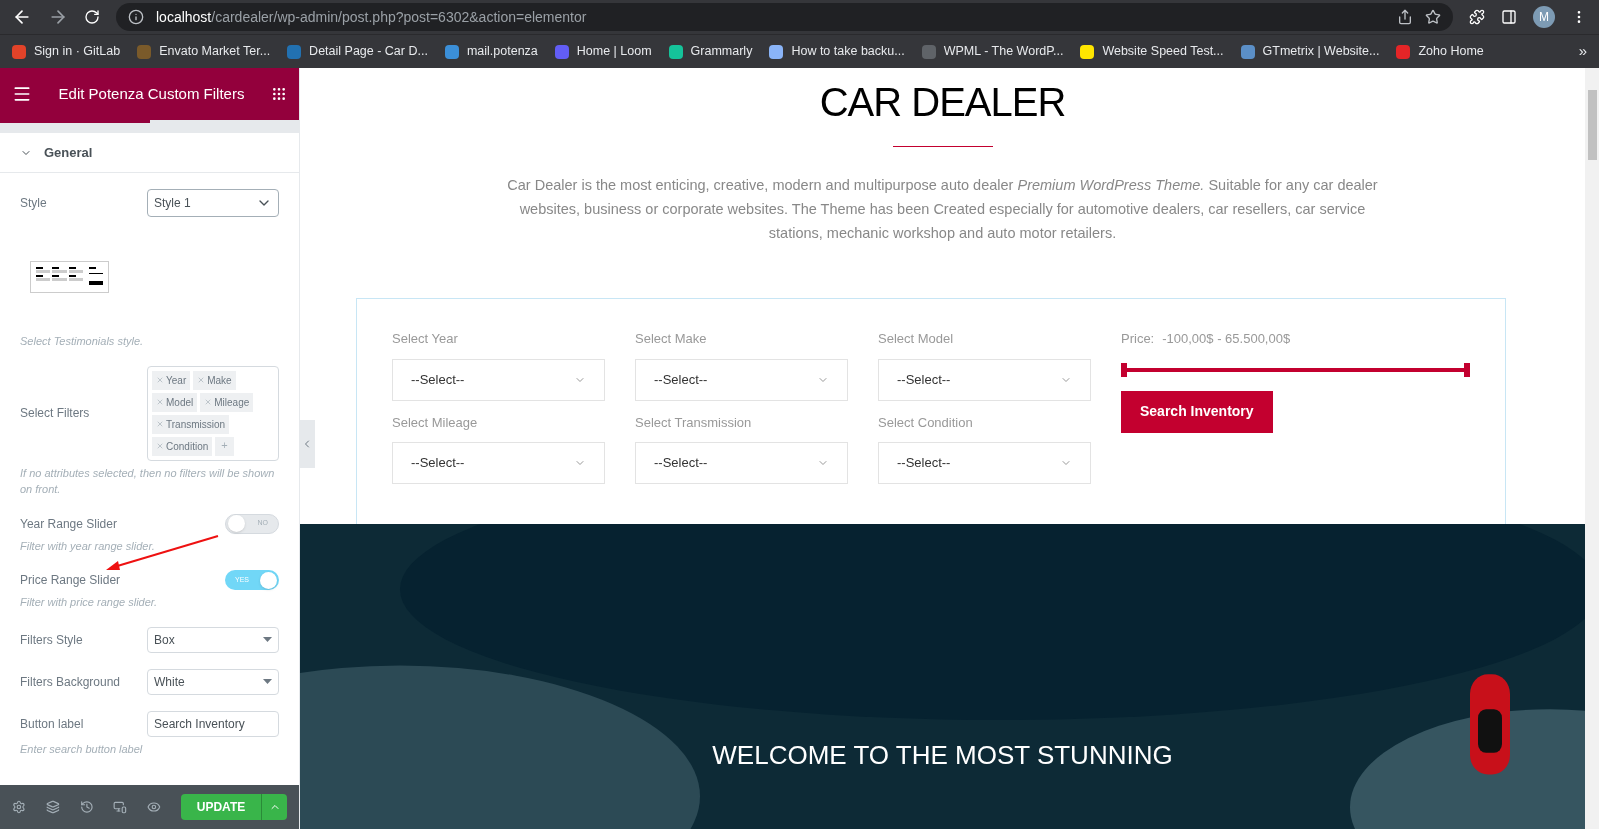  What do you see at coordinates (1226, 339) in the screenshot?
I see `price-range-text: -100,00$ - 65.500,00$` at bounding box center [1226, 339].